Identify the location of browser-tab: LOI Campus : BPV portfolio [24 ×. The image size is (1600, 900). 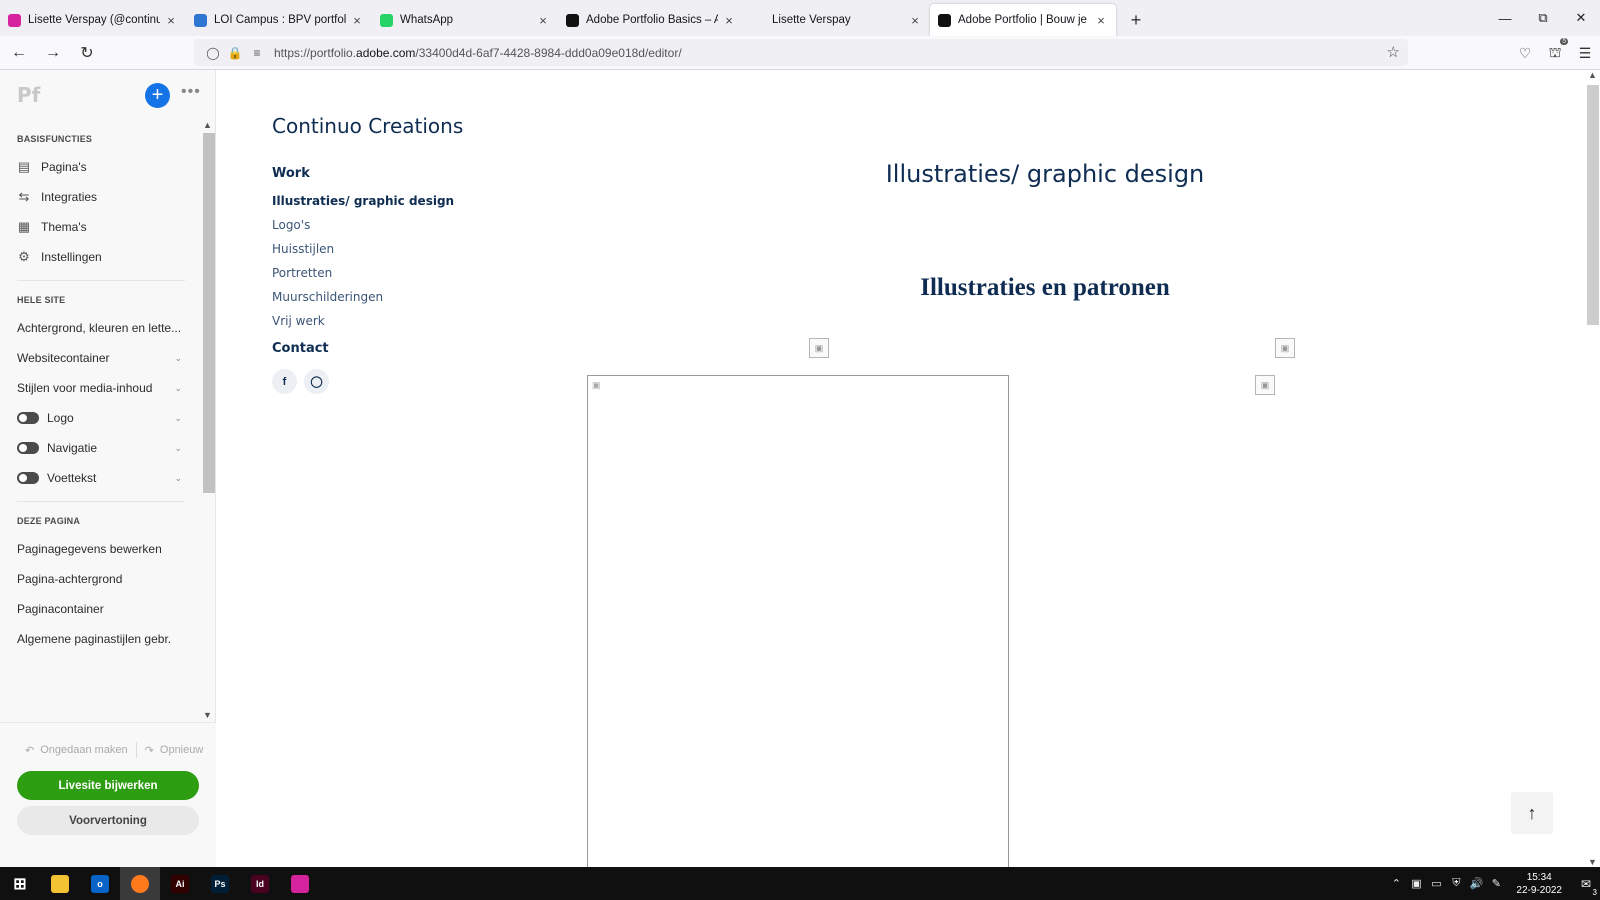
(279, 20).